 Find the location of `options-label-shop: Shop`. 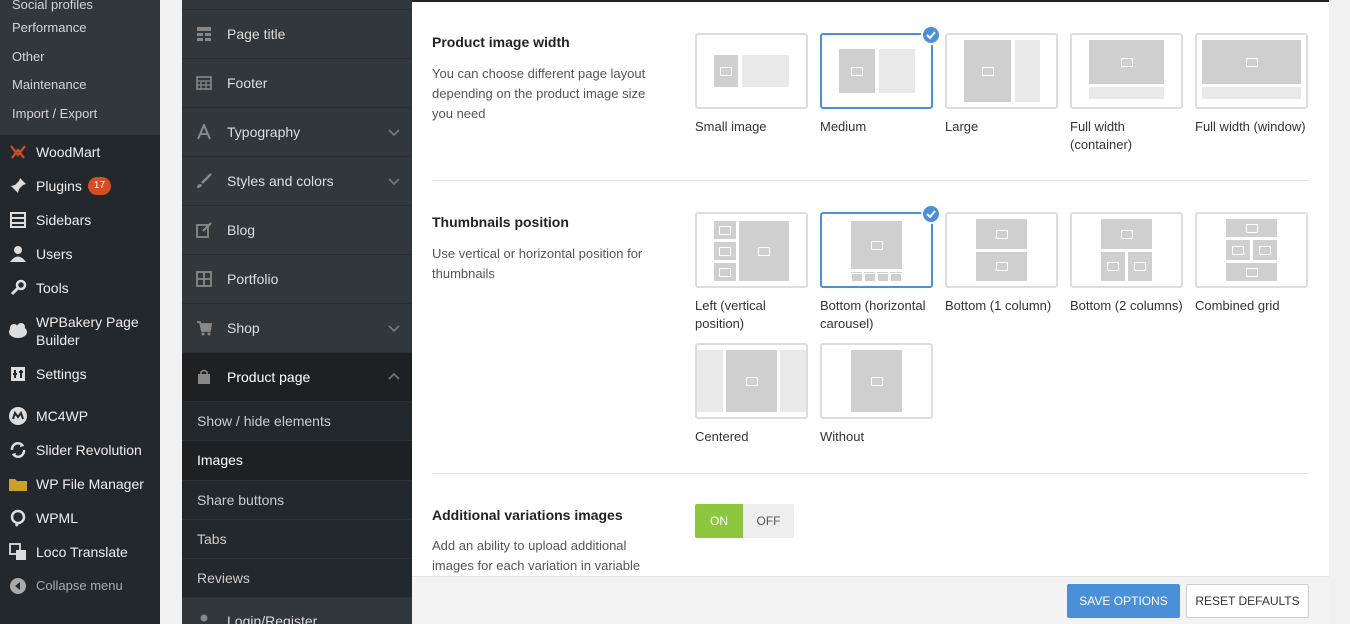

options-label-shop: Shop is located at coordinates (243, 328).